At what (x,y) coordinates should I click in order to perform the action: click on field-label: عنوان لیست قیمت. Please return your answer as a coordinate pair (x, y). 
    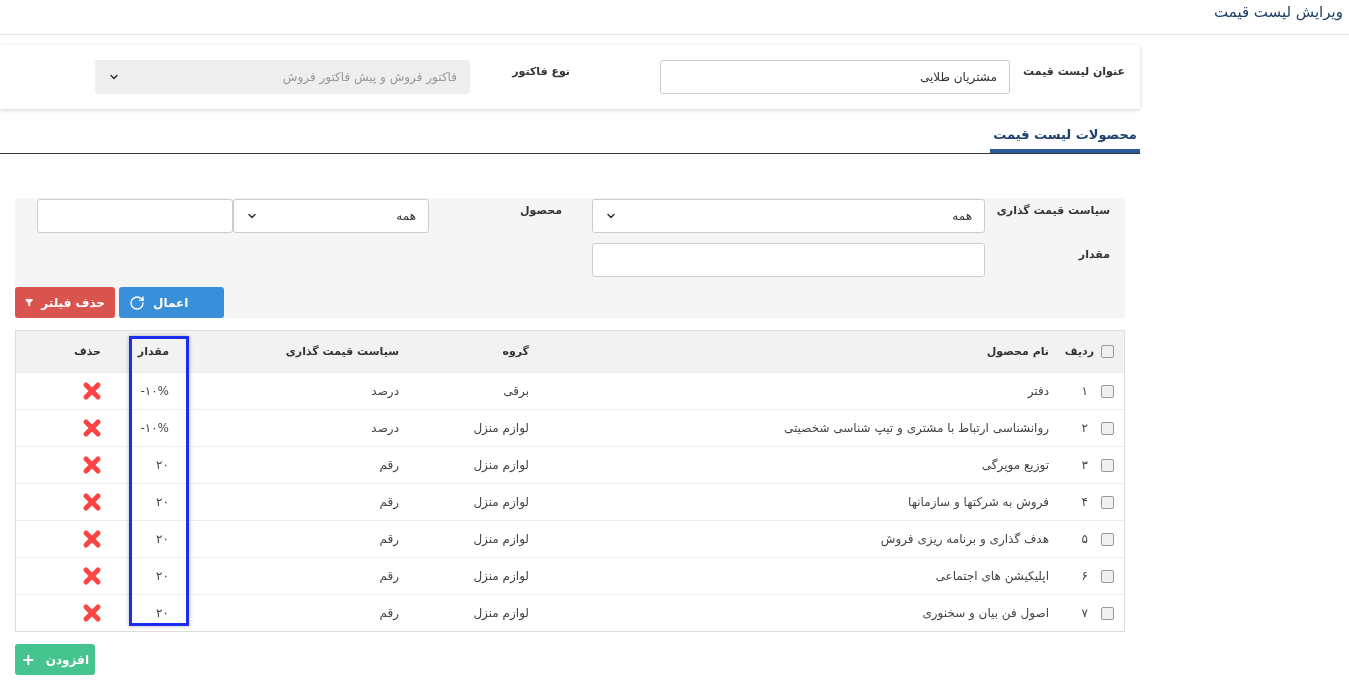
    Looking at the image, I should click on (1073, 71).